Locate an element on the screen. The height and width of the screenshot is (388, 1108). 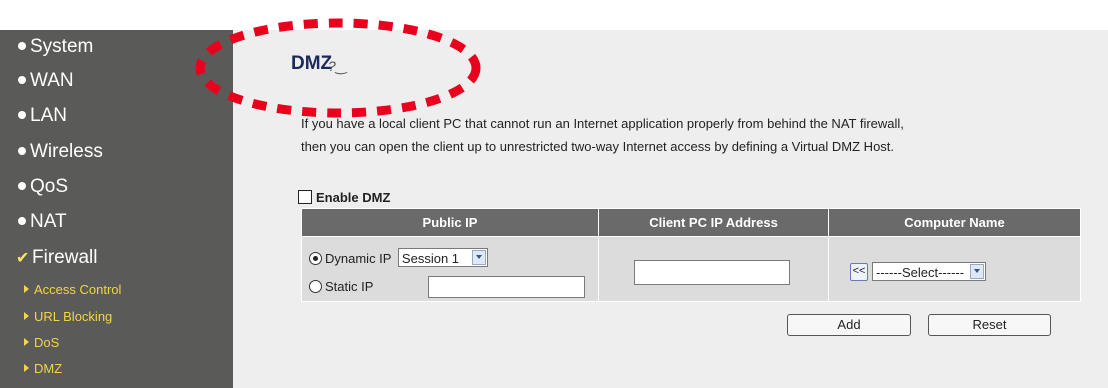
static-ip-label: Static IP is located at coordinates (349, 286).